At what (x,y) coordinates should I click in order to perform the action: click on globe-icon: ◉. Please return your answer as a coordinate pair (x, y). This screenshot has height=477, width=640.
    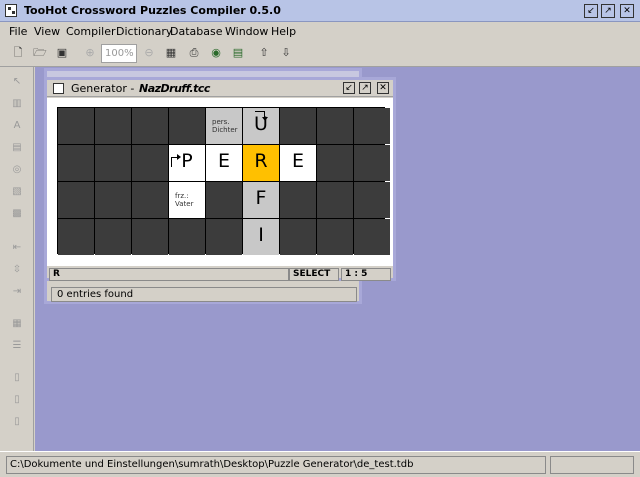
    Looking at the image, I should click on (216, 53).